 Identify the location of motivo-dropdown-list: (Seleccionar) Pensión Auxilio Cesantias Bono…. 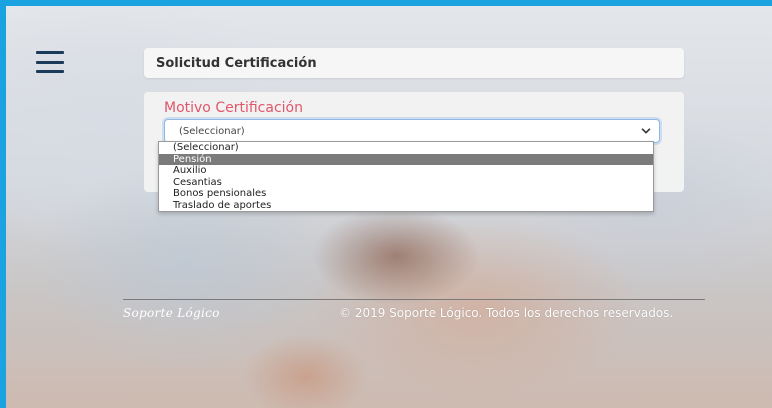
(406, 176).